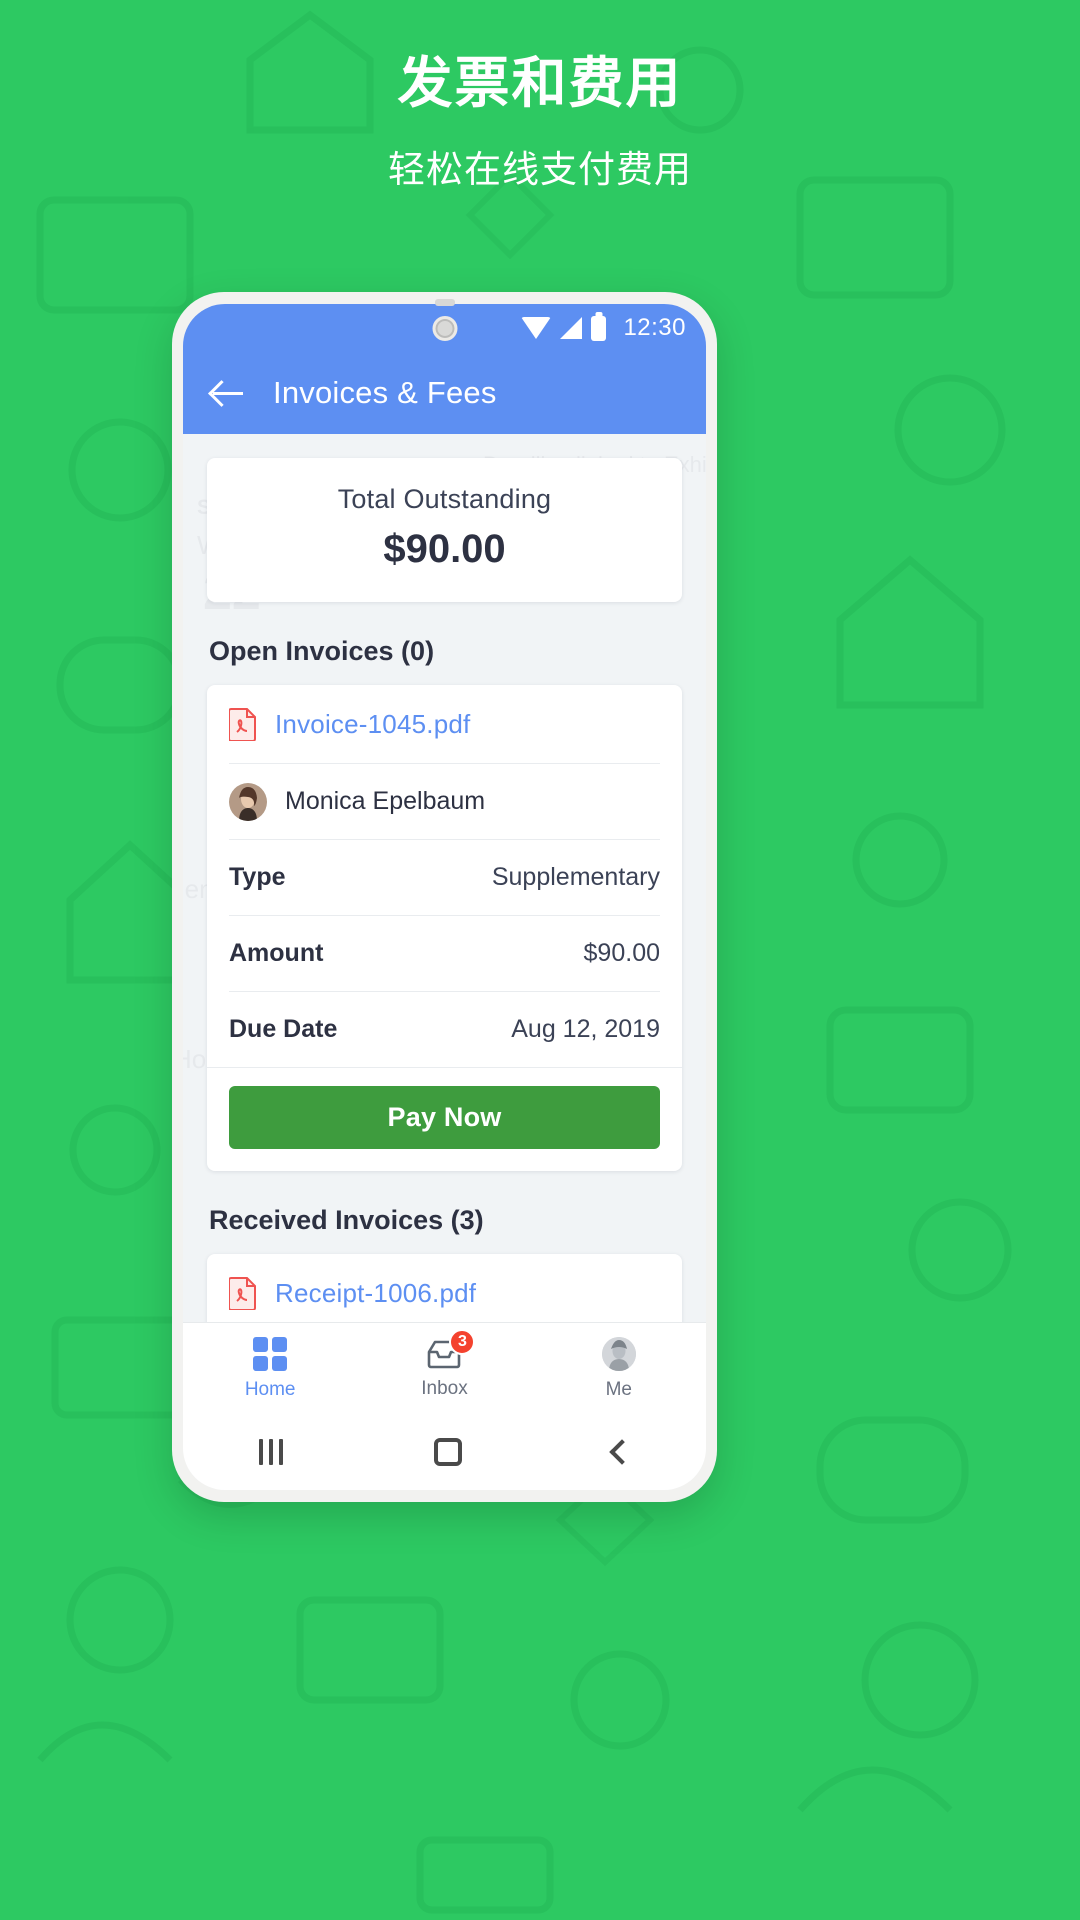 The image size is (1080, 1920). What do you see at coordinates (462, 1341) in the screenshot?
I see `inbox-badge: 3` at bounding box center [462, 1341].